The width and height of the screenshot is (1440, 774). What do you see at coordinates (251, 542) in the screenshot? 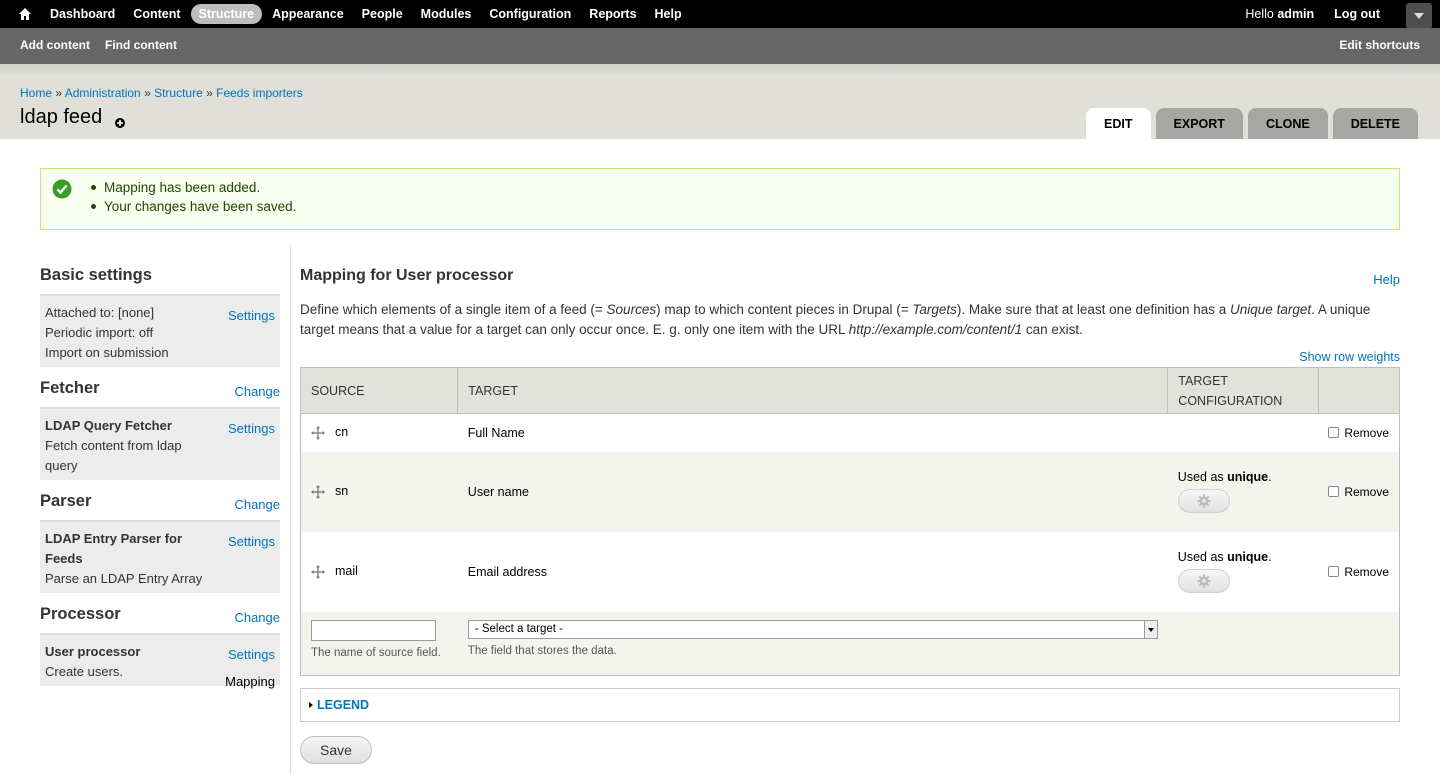
I see `parser-settings-link: Settings` at bounding box center [251, 542].